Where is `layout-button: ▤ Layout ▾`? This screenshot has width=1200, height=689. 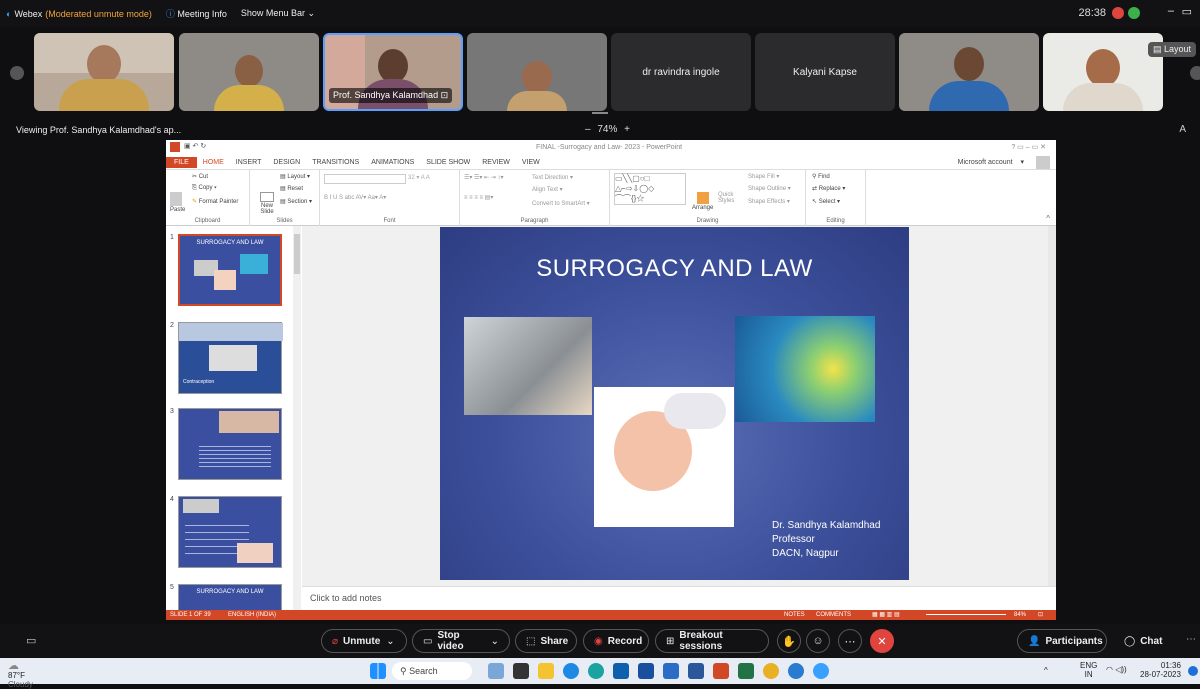
layout-button: ▤ Layout ▾ is located at coordinates (295, 176).